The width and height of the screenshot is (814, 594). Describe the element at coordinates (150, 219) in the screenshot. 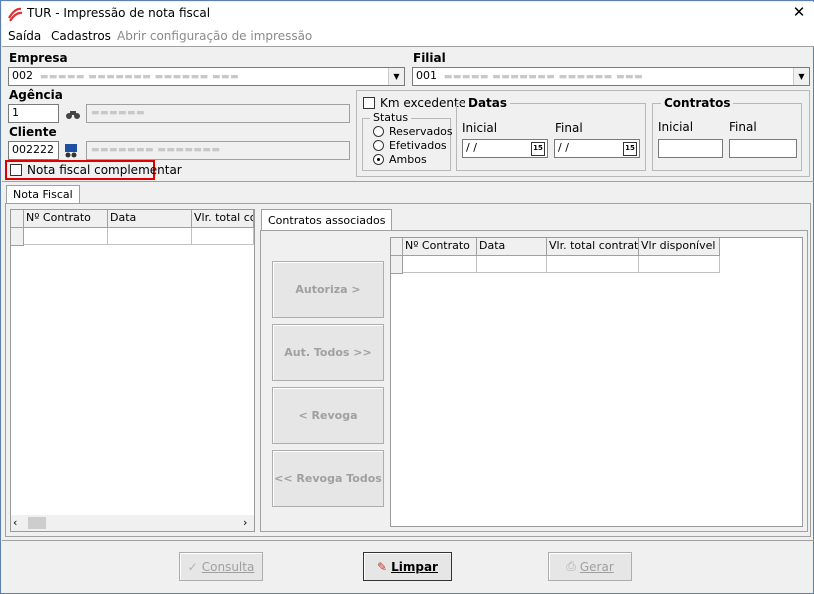

I see `left-grid-header-data: Data` at that location.